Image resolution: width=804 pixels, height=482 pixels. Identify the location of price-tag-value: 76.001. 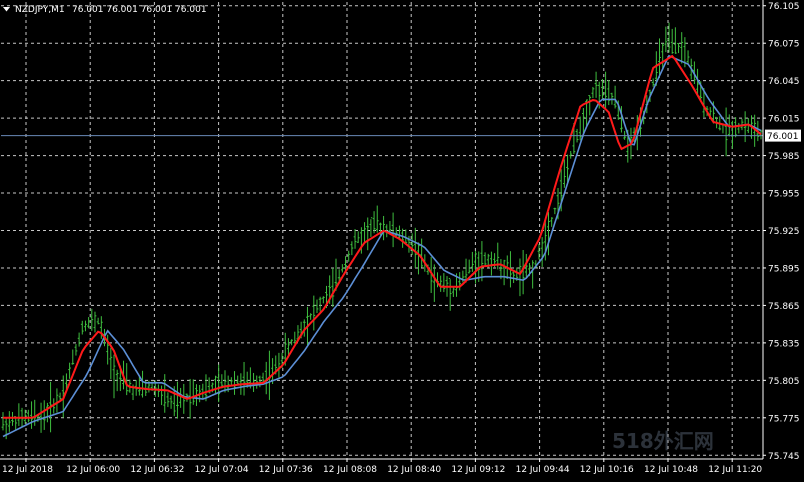
(783, 137).